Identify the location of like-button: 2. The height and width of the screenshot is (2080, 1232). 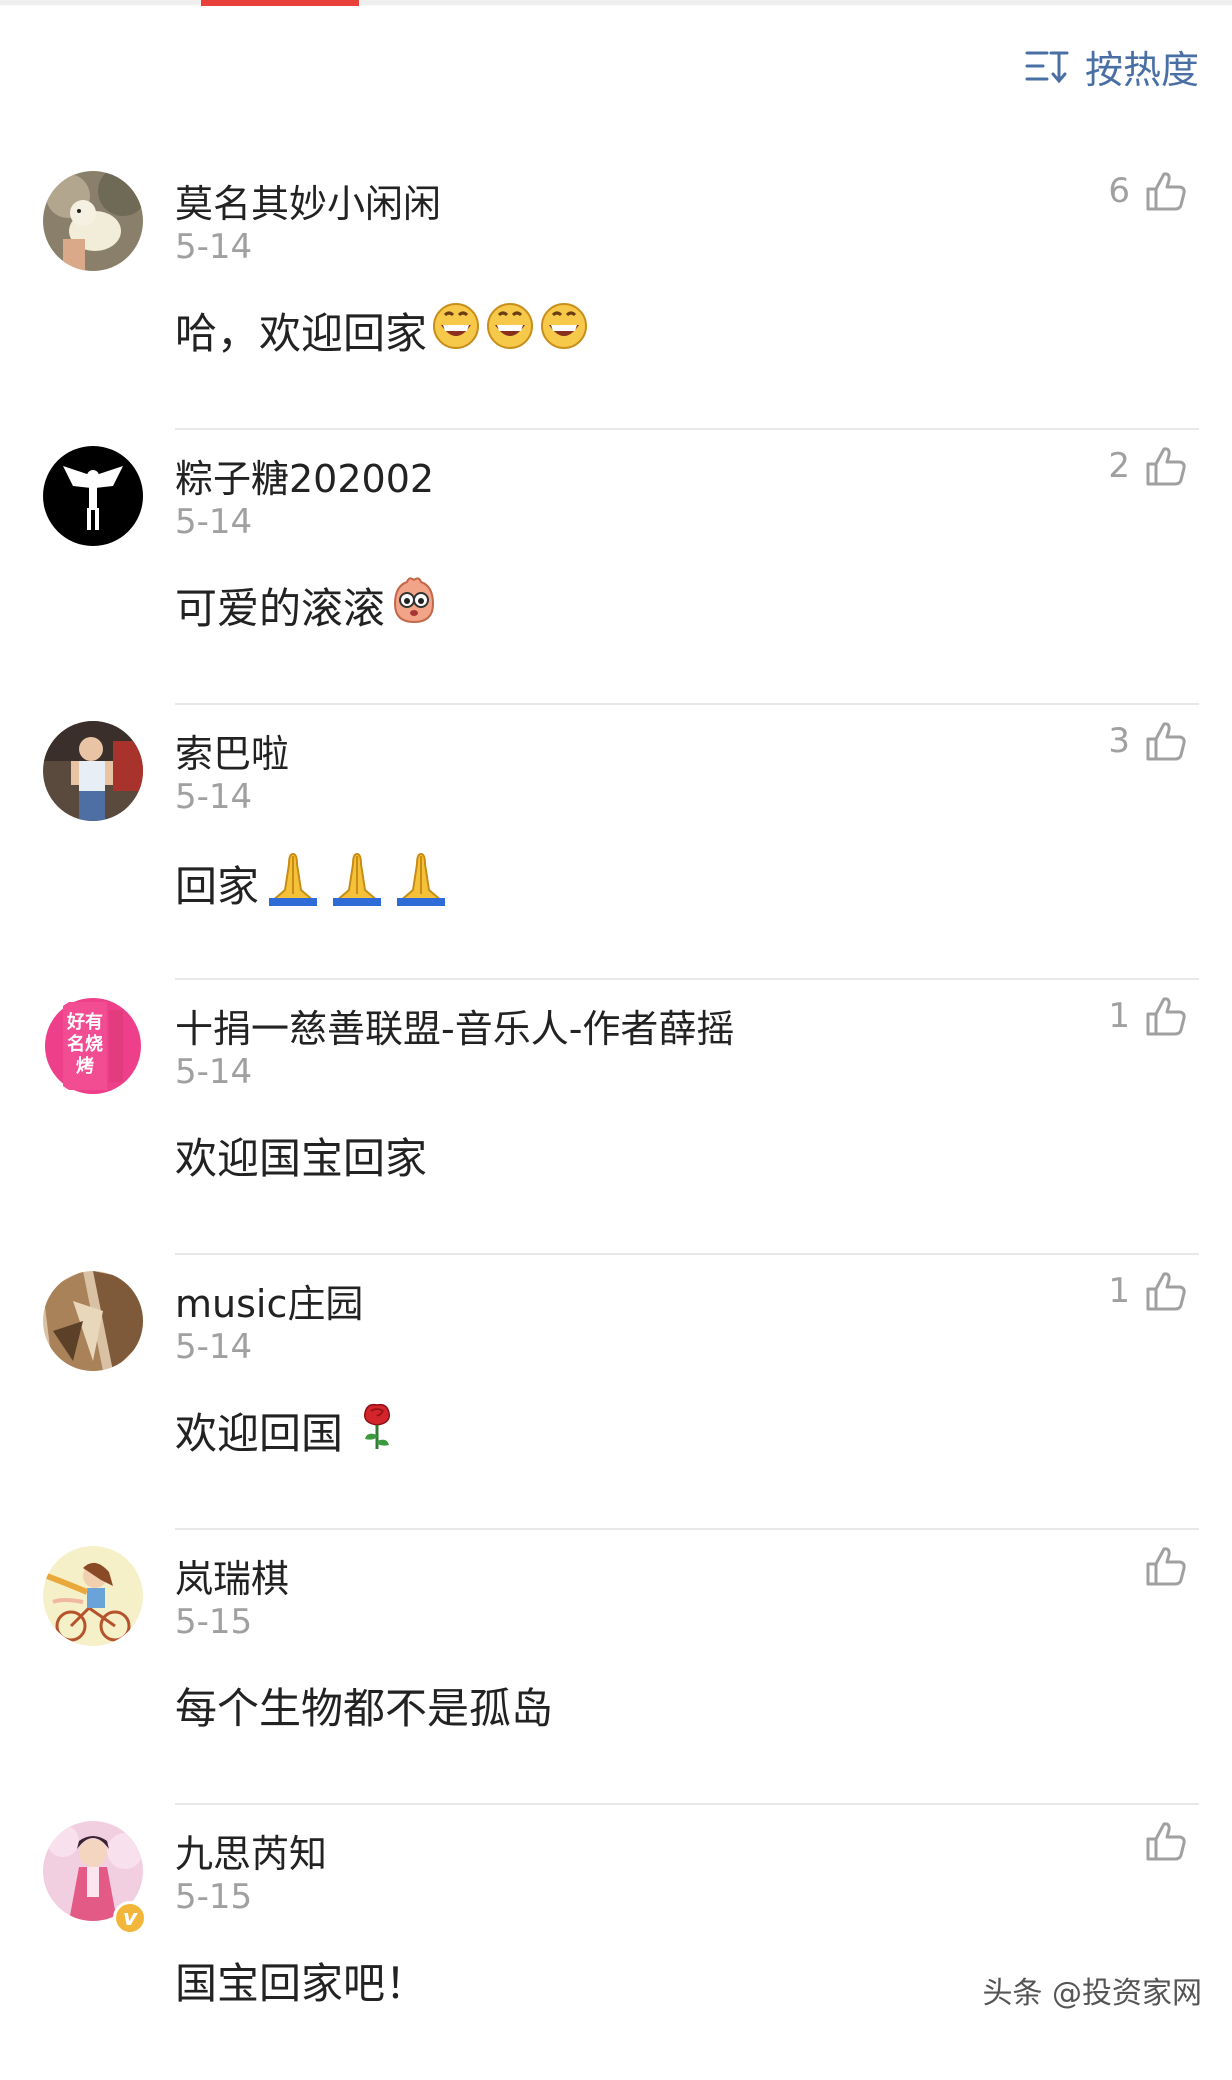
(1148, 466).